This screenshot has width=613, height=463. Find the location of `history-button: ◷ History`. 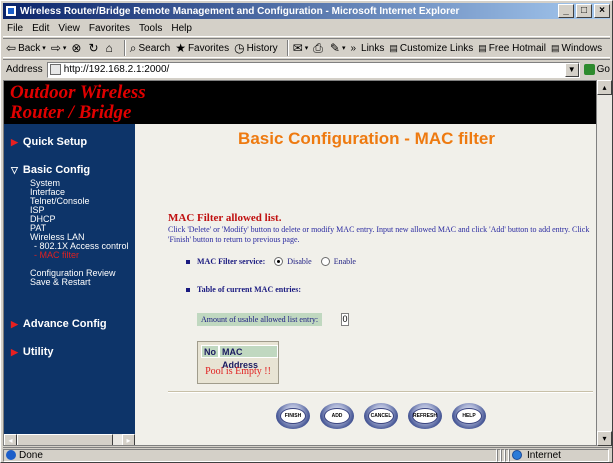

history-button: ◷ History is located at coordinates (256, 48).